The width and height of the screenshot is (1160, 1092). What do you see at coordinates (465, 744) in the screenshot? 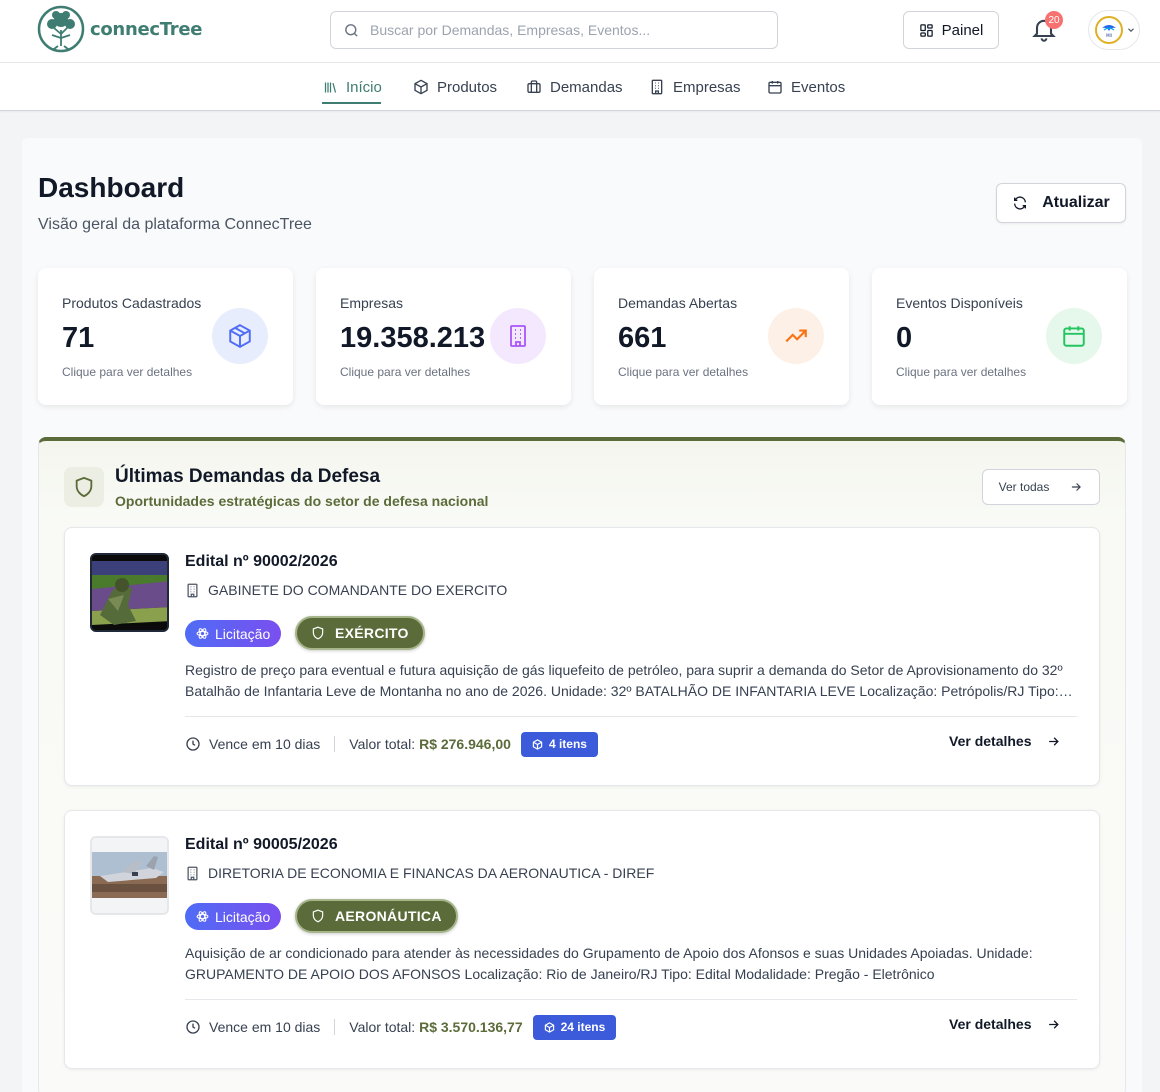
I see `value-amount: R$ 276.946,00` at bounding box center [465, 744].